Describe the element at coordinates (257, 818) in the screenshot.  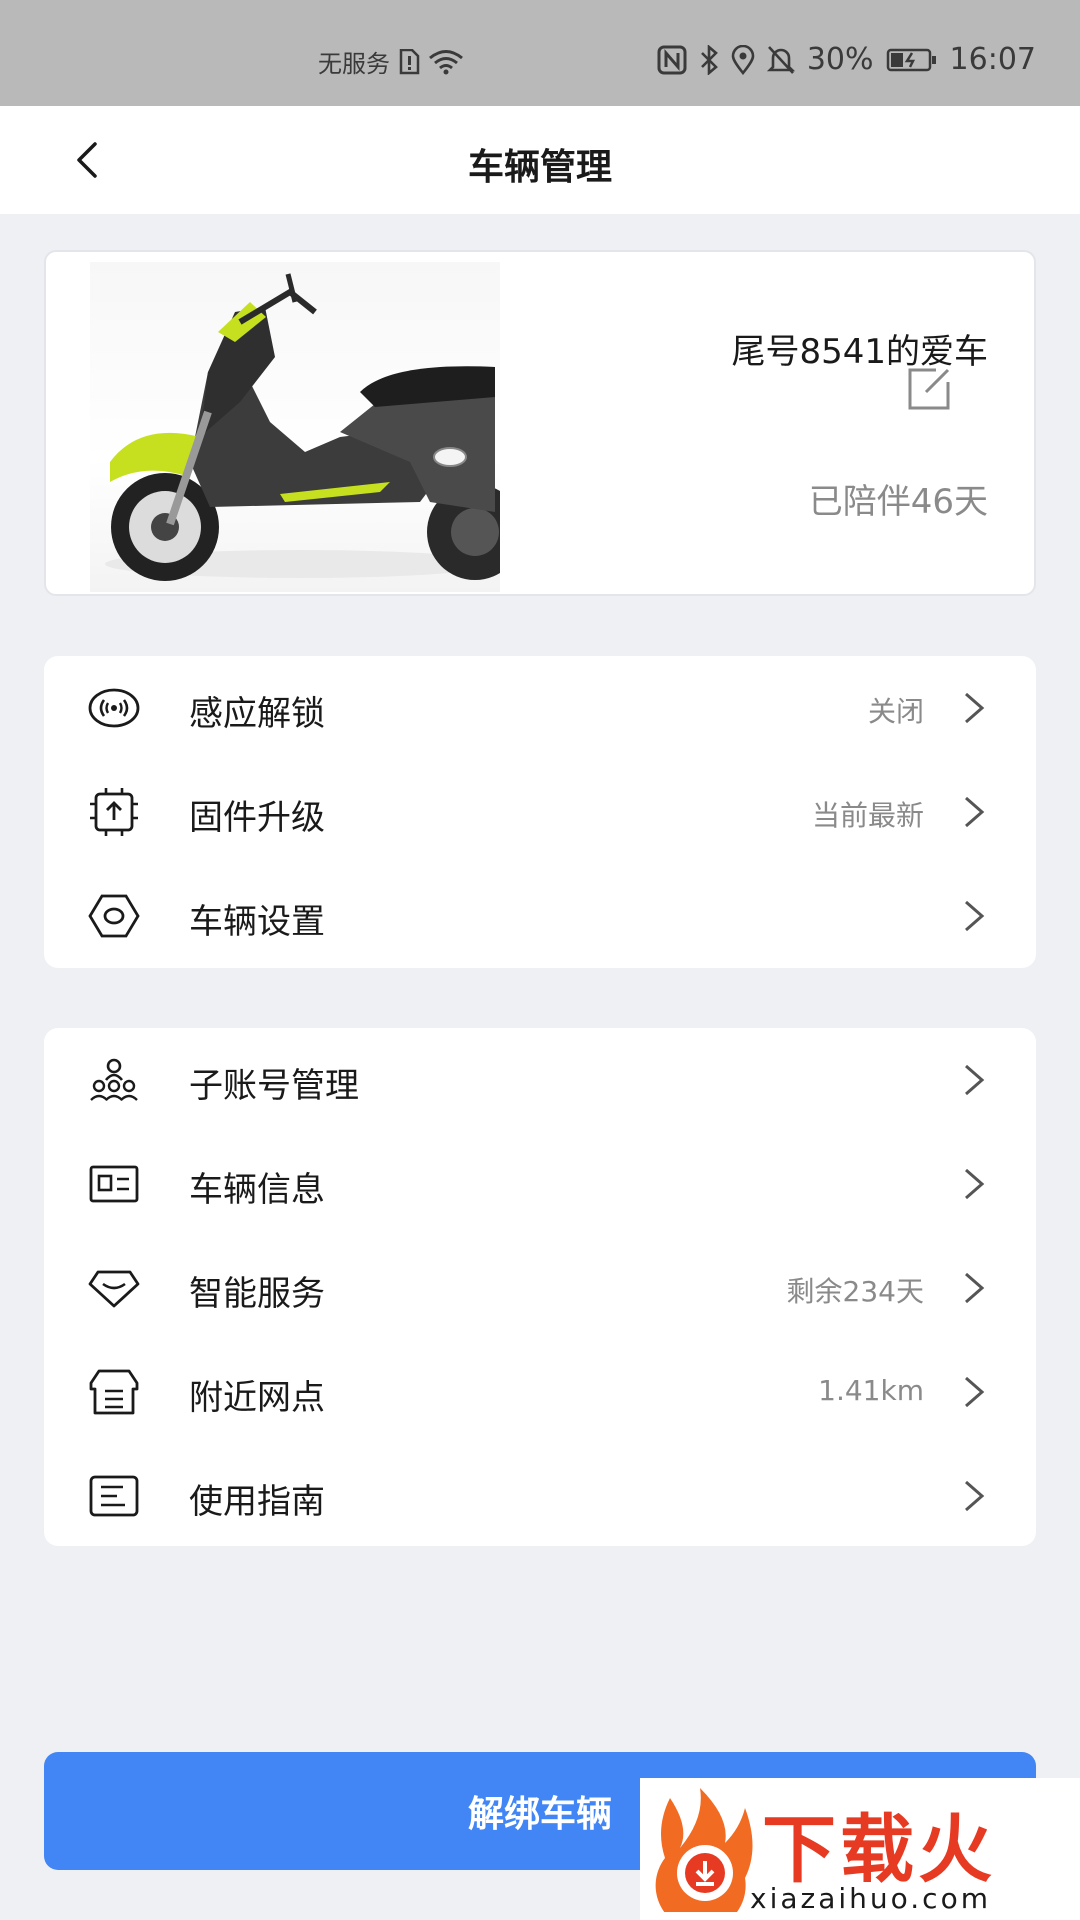
I see `row-label: 固件升级` at that location.